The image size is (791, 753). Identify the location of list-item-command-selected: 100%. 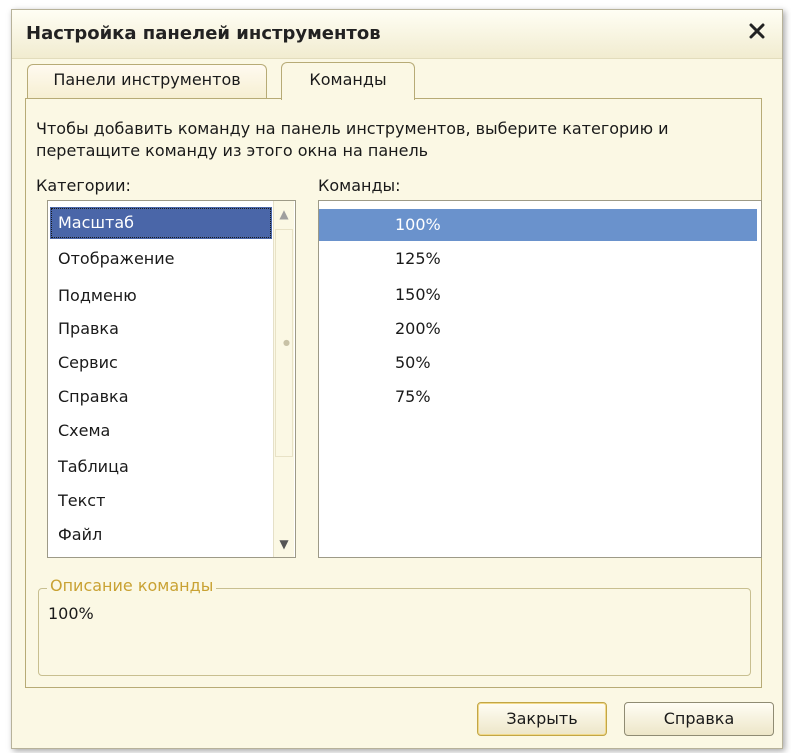
(538, 225).